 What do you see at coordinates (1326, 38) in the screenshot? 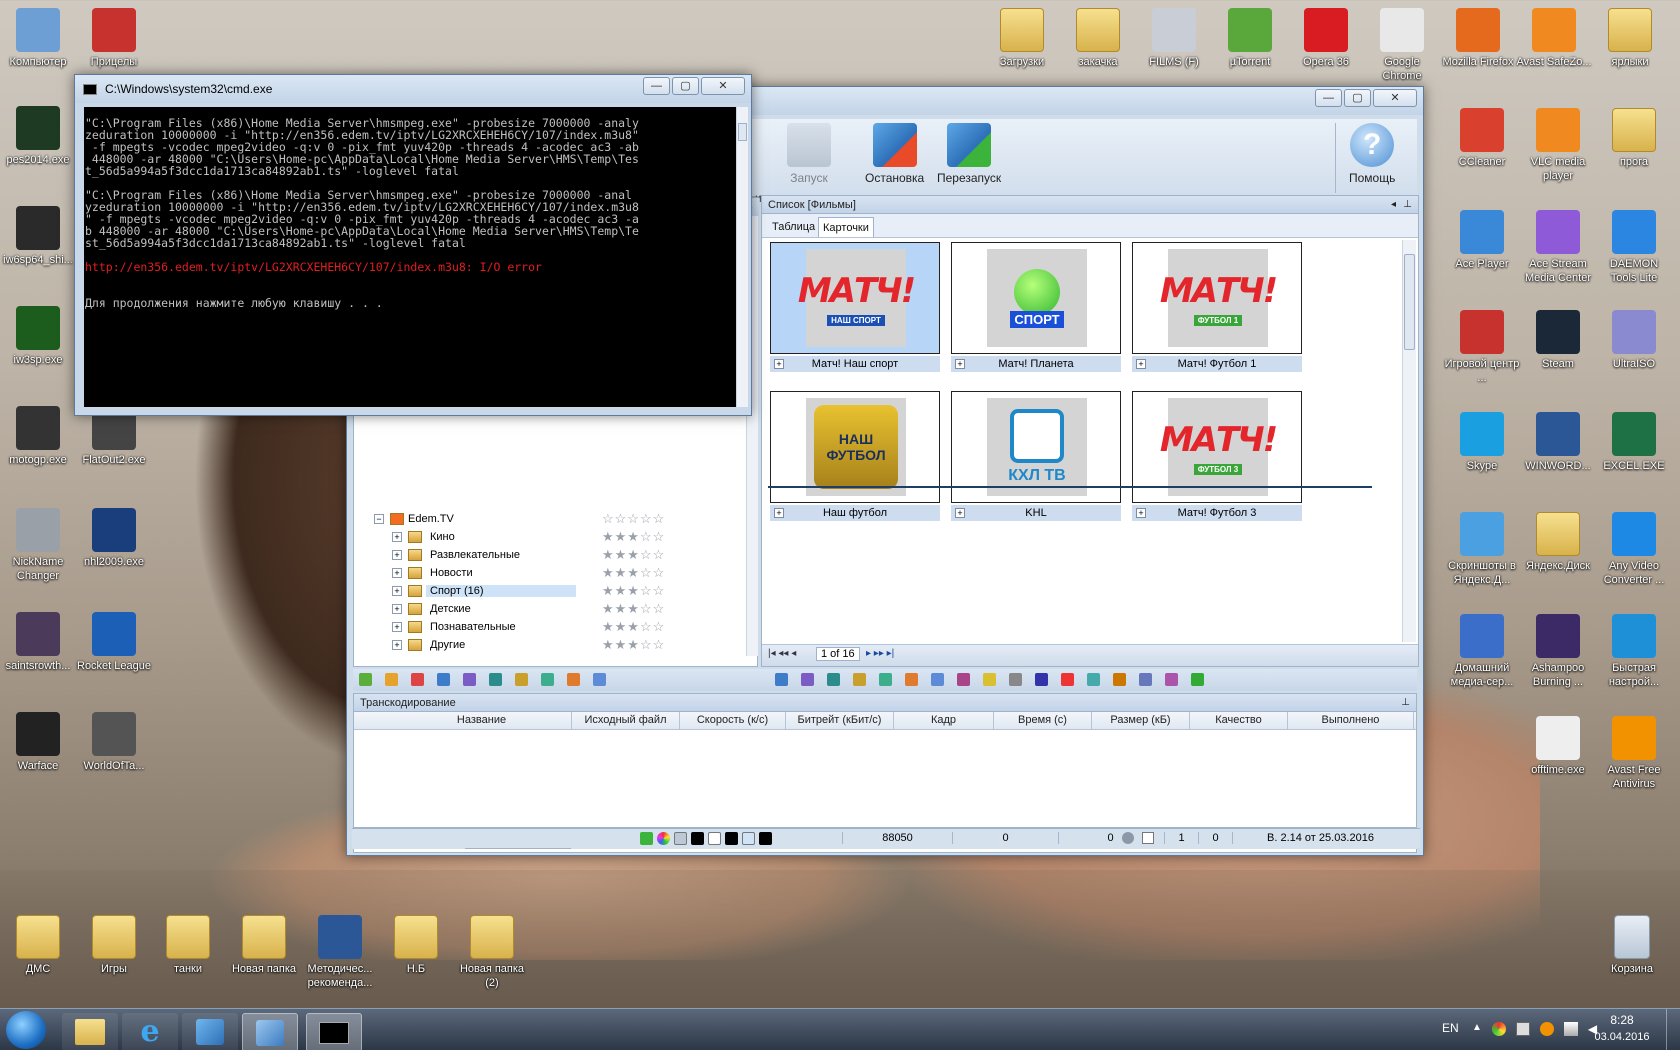
I see `desktop-icon: Opera 36` at bounding box center [1326, 38].